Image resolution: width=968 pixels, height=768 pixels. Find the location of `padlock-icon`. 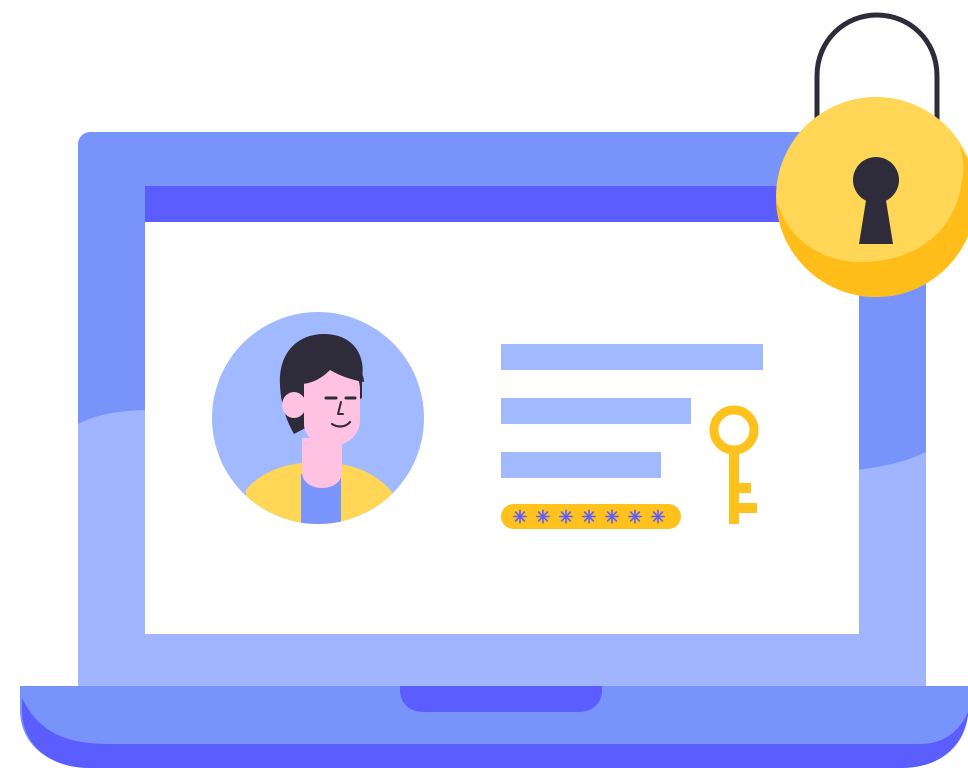

padlock-icon is located at coordinates (872, 154).